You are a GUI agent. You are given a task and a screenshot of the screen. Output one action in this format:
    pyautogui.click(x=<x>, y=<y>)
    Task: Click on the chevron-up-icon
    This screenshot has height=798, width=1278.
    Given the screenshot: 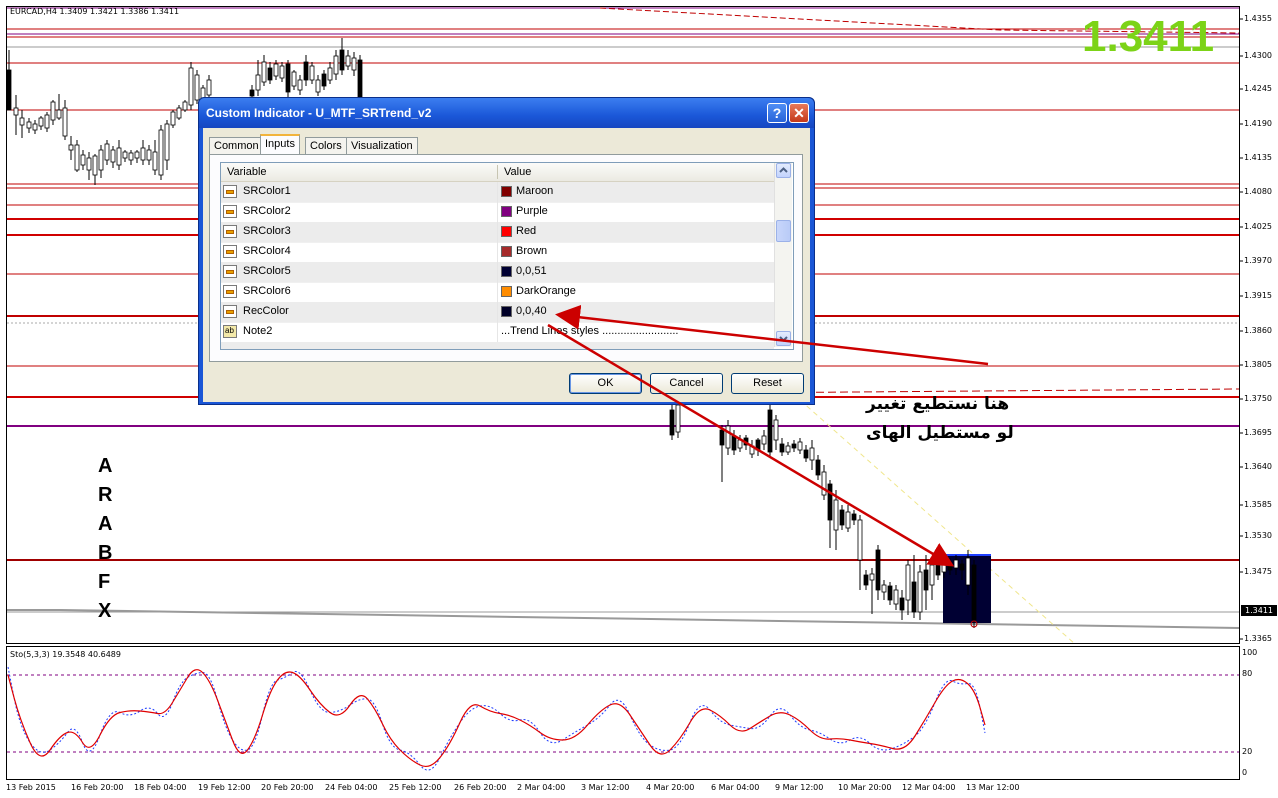 What is the action you would take?
    pyautogui.click(x=783, y=170)
    